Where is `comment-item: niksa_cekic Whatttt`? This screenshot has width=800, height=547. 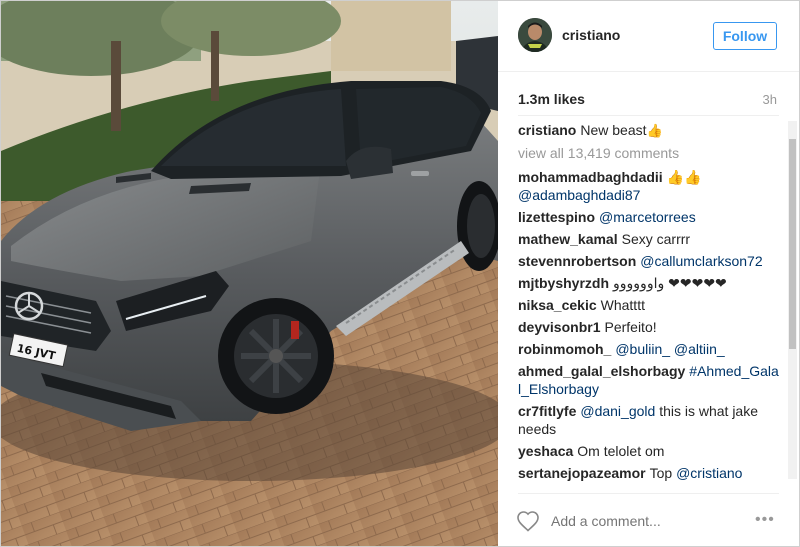
comment-item: niksa_cekic Whatttt is located at coordinates (649, 305).